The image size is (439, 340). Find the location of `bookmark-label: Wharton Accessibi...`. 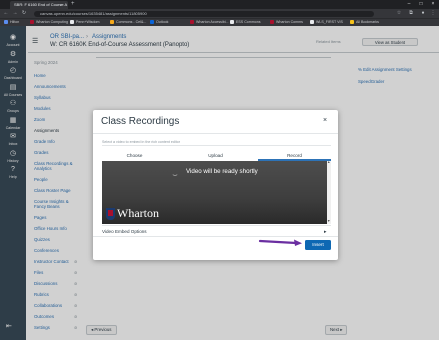

bookmark-label: Wharton Accessibi... is located at coordinates (212, 22).